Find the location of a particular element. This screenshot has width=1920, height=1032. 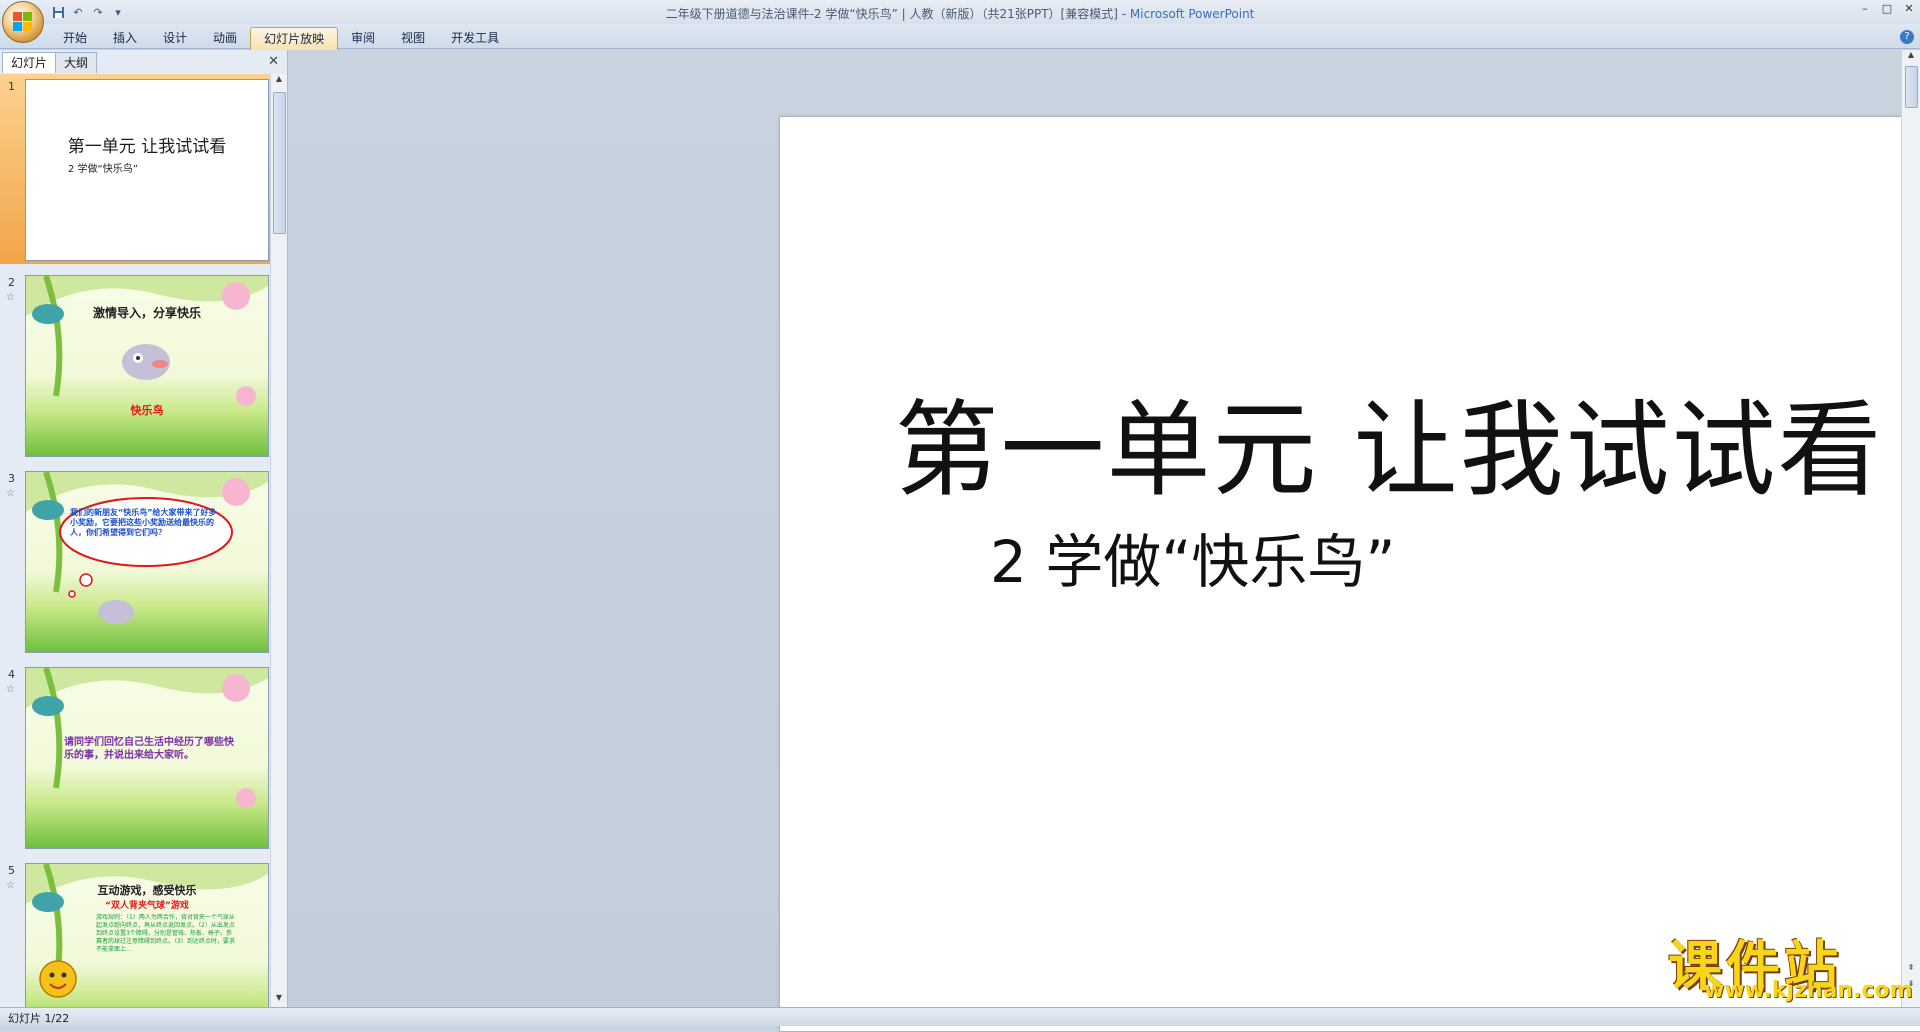

tab-animations: 动画 is located at coordinates (225, 38).